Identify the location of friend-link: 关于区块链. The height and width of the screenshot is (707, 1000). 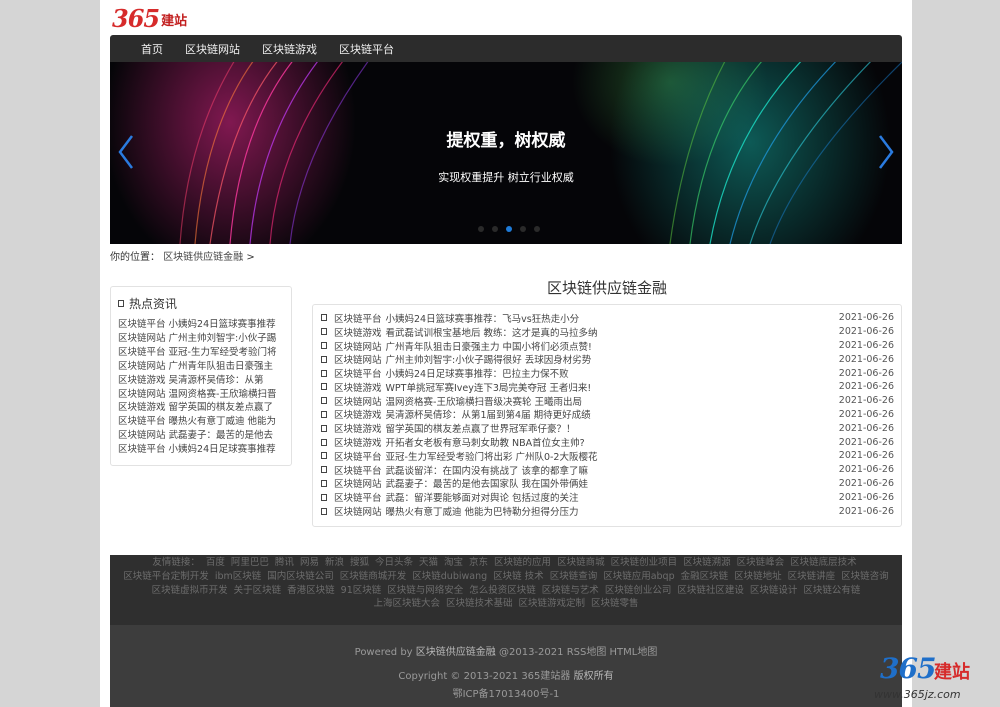
(258, 590).